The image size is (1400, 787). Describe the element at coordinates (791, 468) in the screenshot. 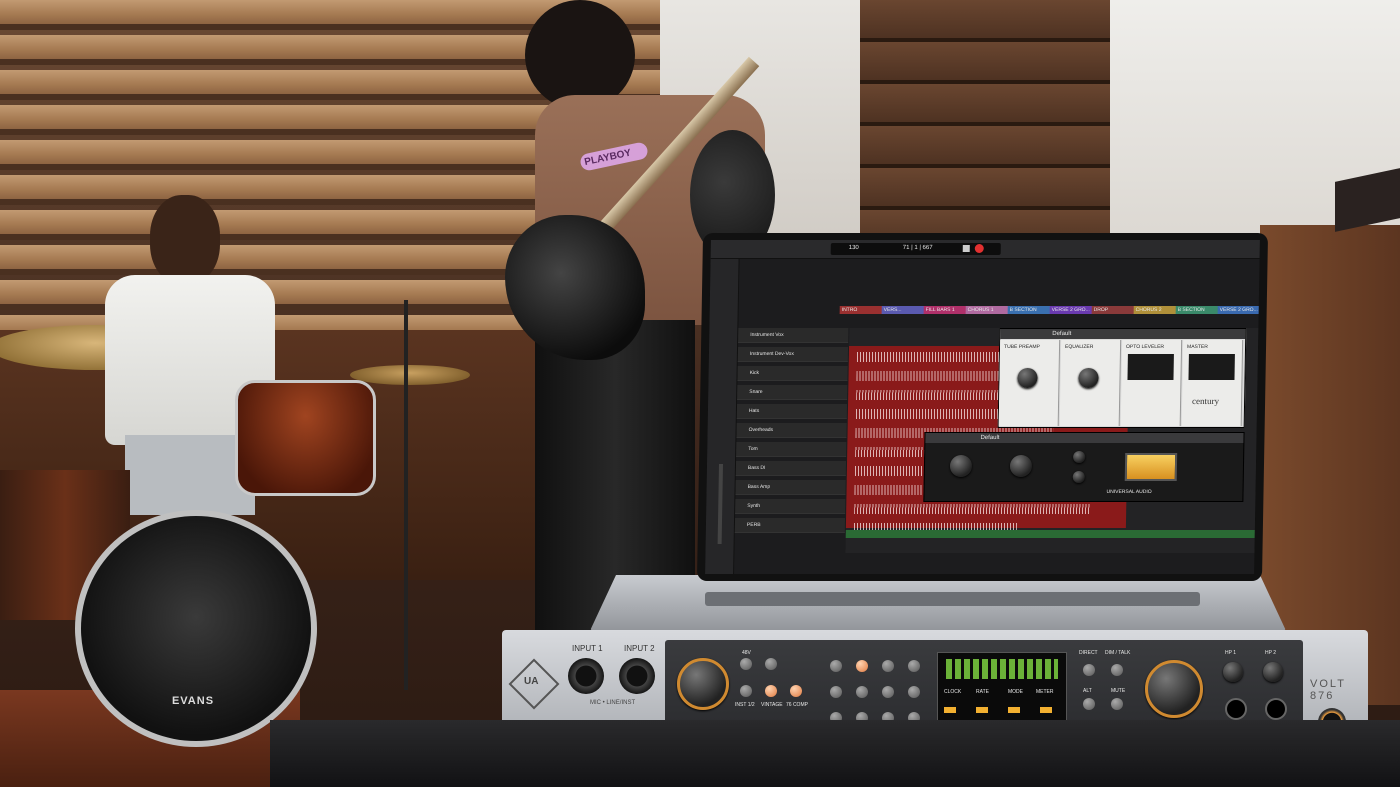

I see `track-header: Bass DI` at that location.